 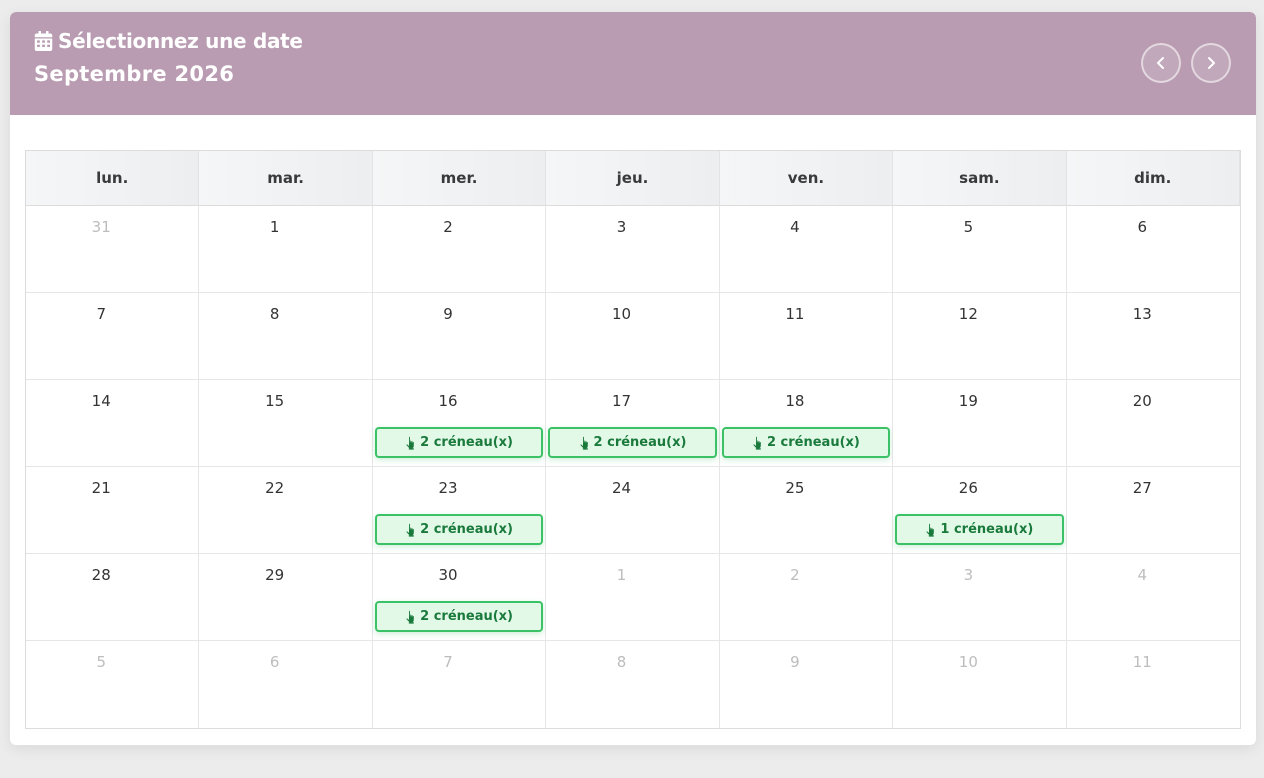 I want to click on header-title-row: Sélectionnez une date, so click(x=168, y=41).